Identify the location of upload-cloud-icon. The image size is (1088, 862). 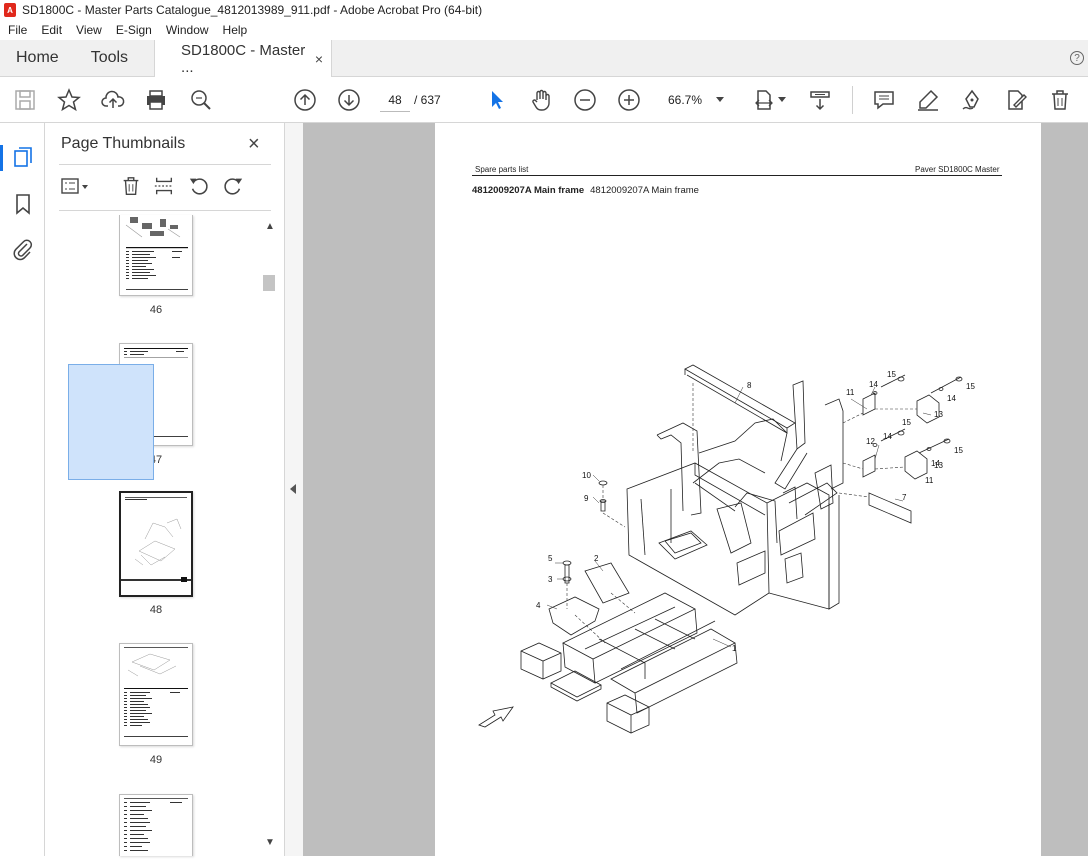
(113, 100).